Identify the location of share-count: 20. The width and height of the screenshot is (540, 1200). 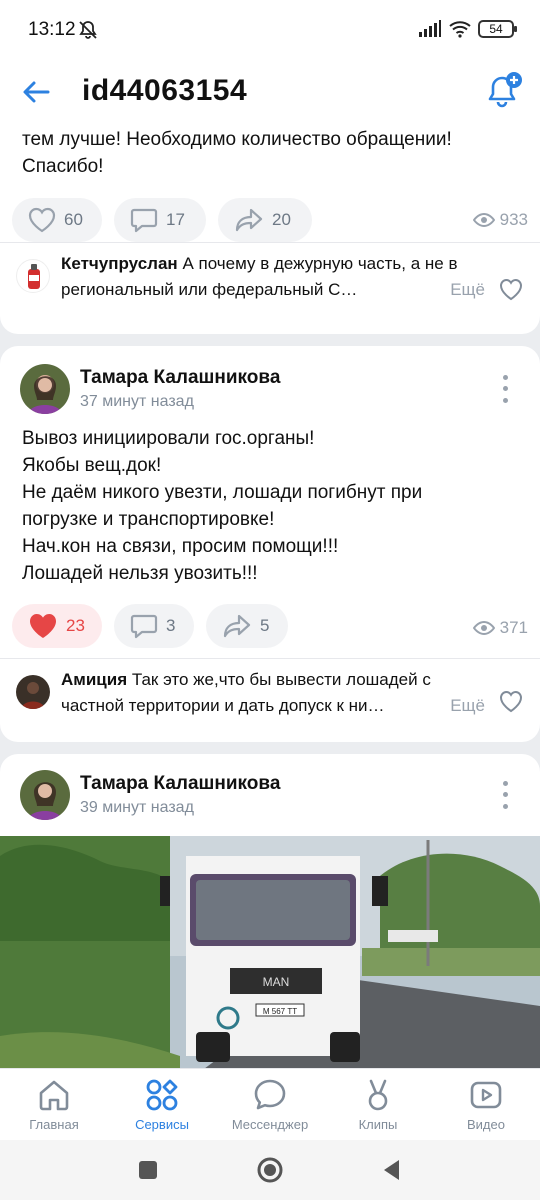
(281, 219).